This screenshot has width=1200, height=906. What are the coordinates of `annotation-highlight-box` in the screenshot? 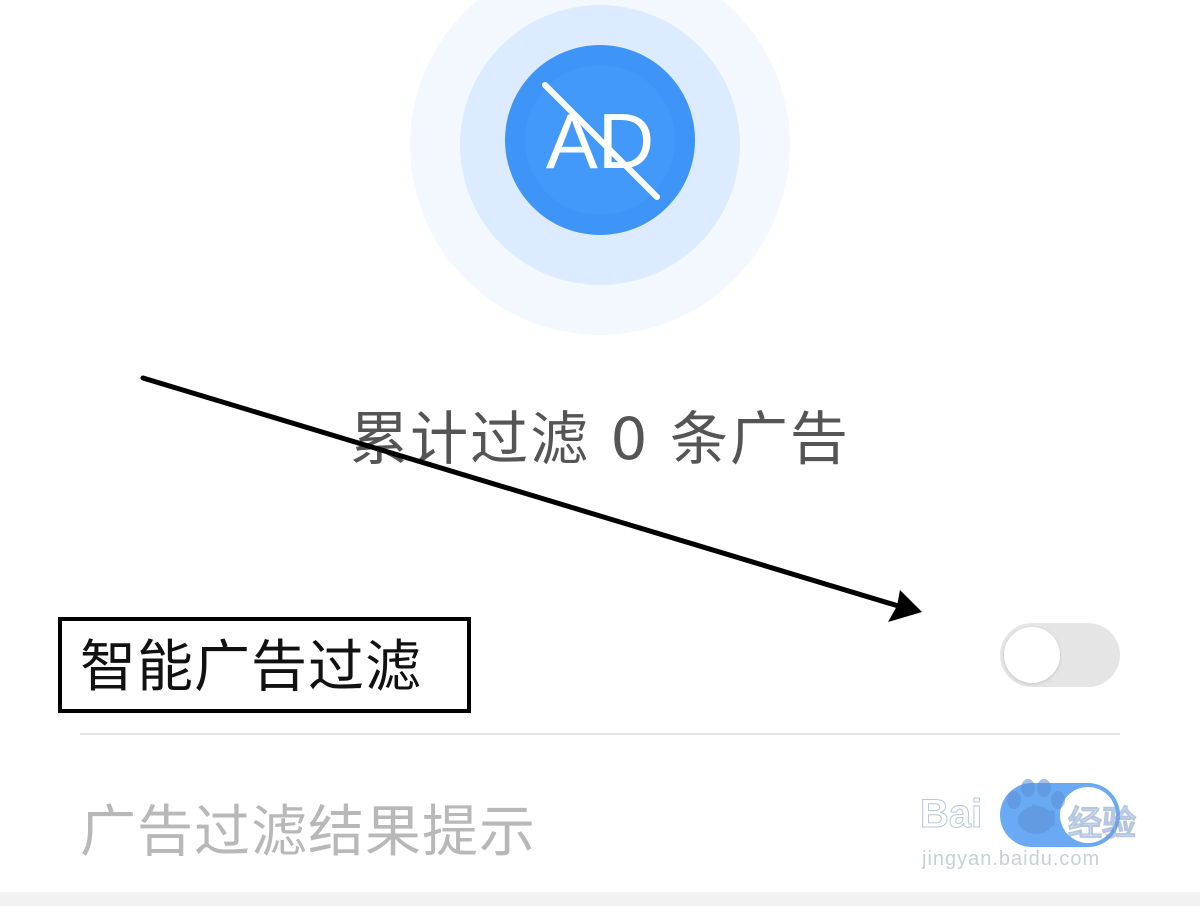 It's located at (264, 665).